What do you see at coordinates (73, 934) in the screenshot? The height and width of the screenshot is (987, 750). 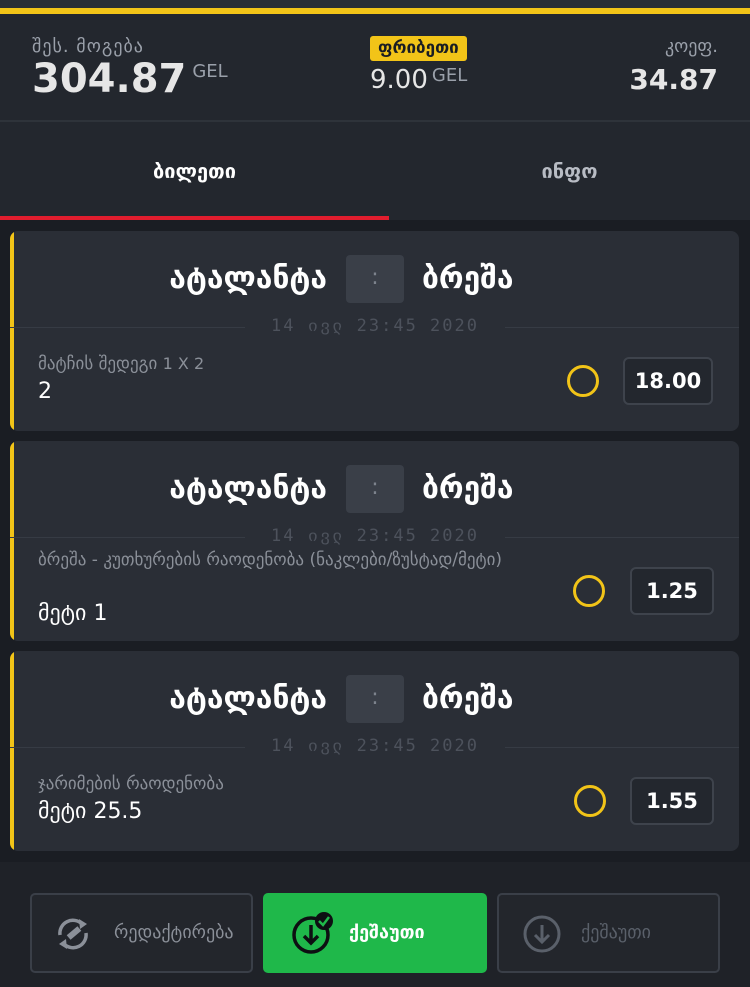 I see `edit-refresh-icon` at bounding box center [73, 934].